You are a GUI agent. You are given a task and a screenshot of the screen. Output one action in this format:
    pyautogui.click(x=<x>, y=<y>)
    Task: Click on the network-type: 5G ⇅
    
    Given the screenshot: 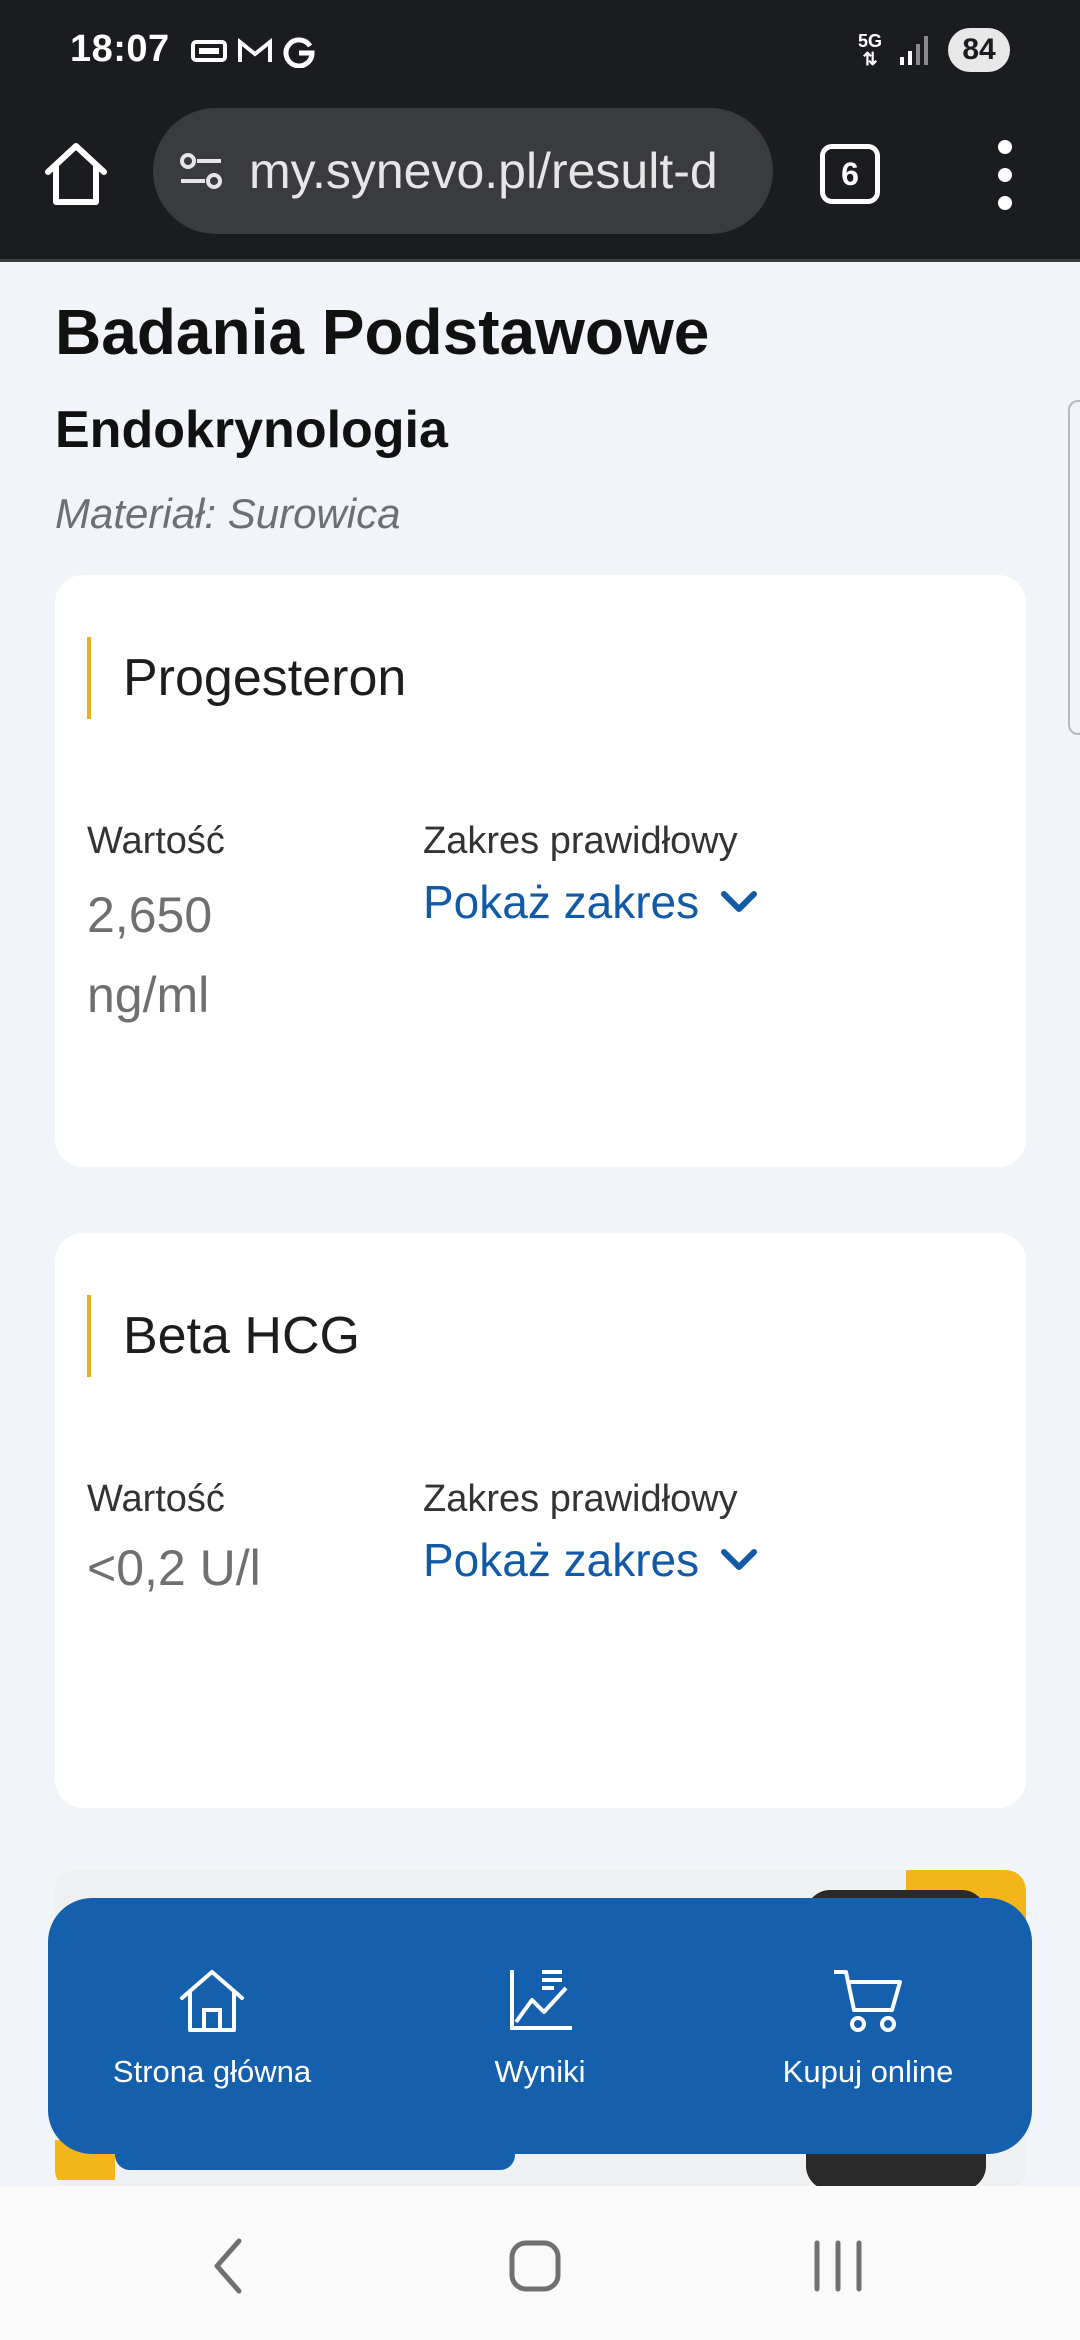 What is the action you would take?
    pyautogui.click(x=869, y=50)
    